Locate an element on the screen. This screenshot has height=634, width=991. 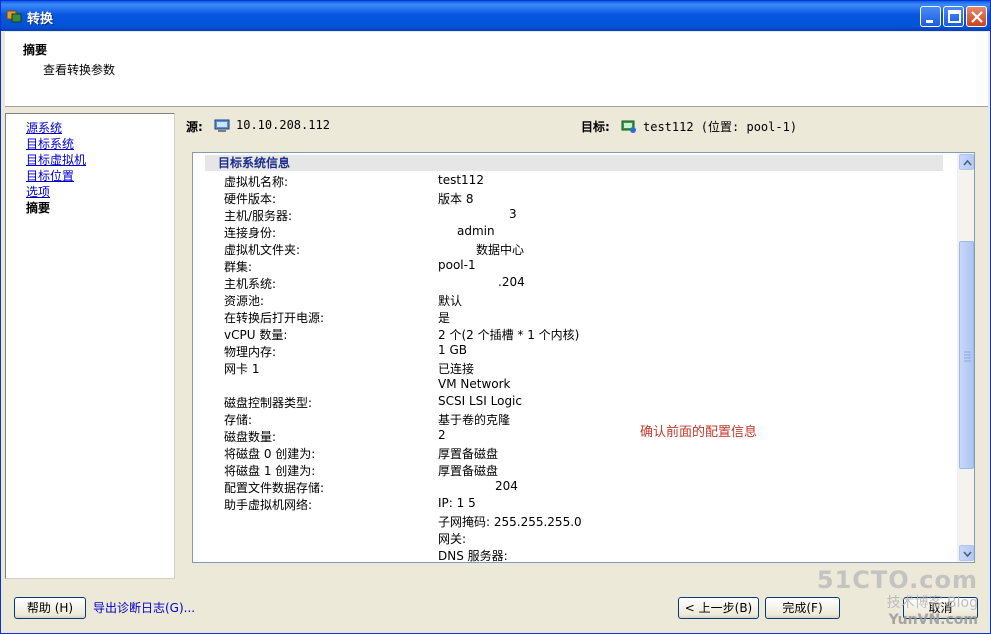
app-icon is located at coordinates (14, 16).